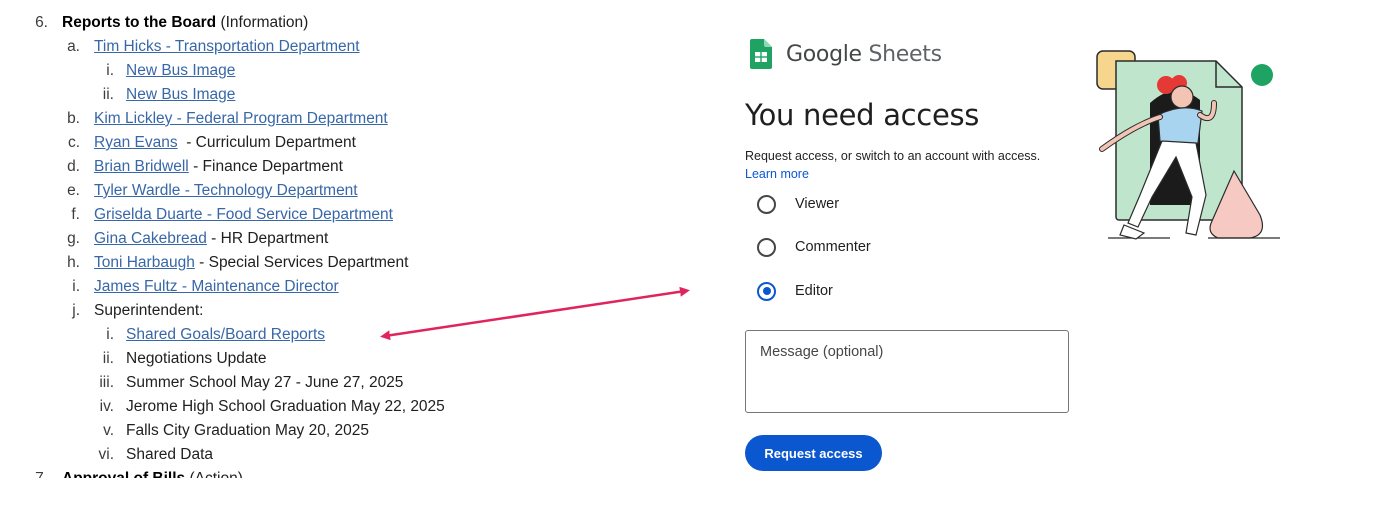 This screenshot has width=1387, height=515. Describe the element at coordinates (813, 453) in the screenshot. I see `request-access-button: Request access` at that location.